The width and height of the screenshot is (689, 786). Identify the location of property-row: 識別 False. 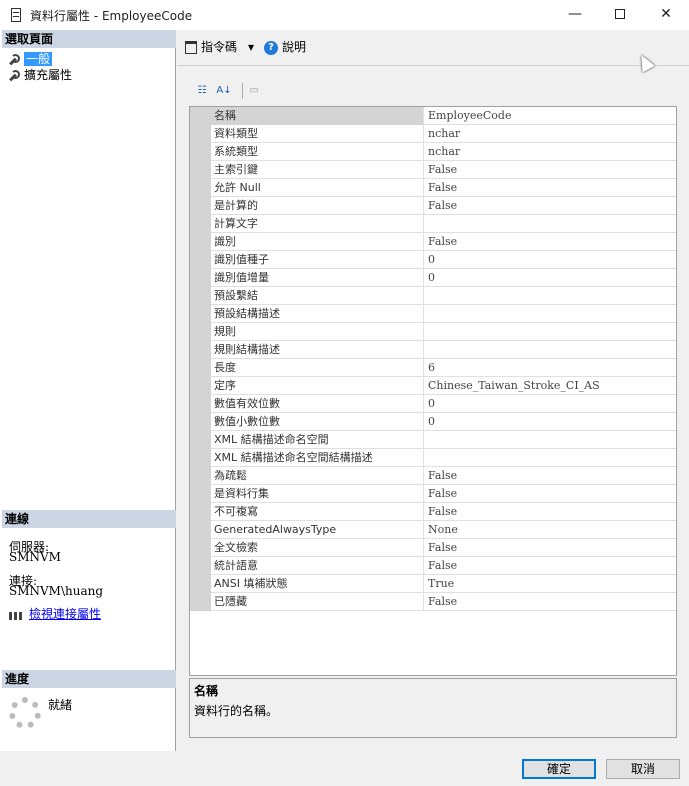
(443, 242).